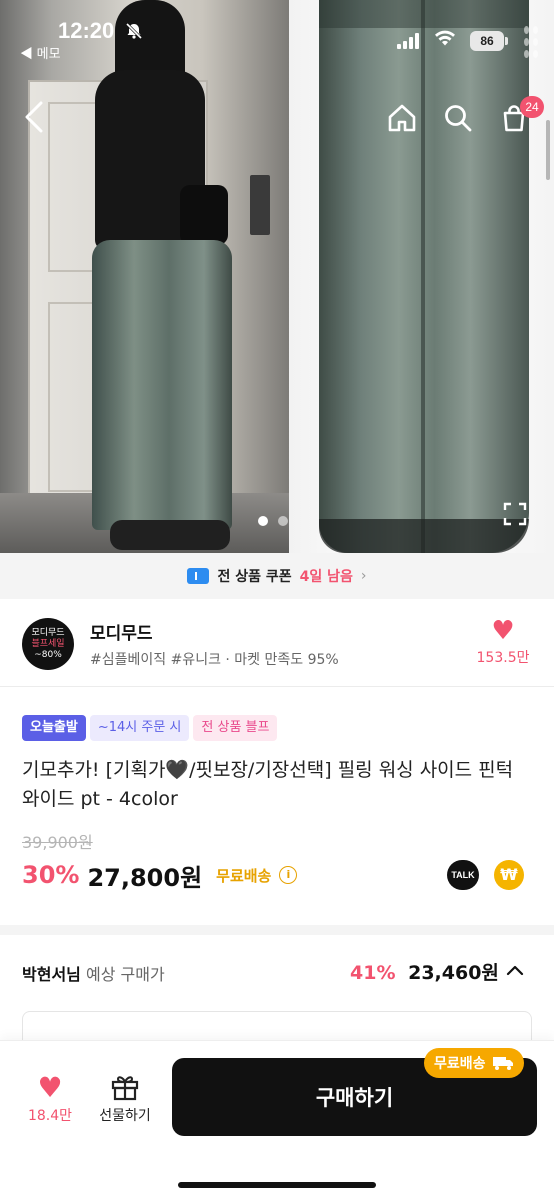  I want to click on coupon-banner: 전 상품 쿠폰 4일 남음 ›, so click(277, 576).